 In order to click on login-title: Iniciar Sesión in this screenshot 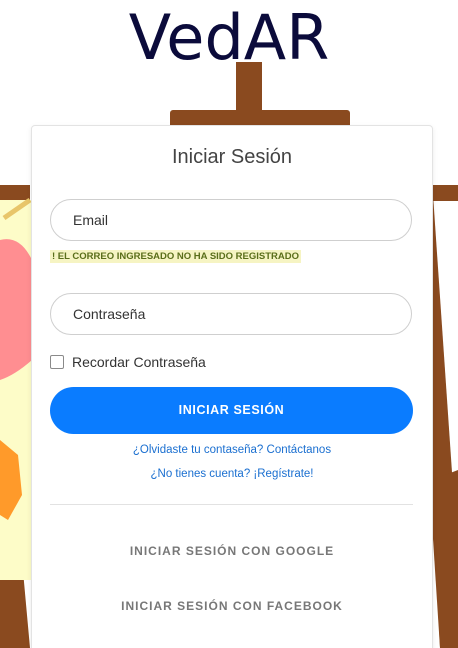, I will do `click(232, 157)`.